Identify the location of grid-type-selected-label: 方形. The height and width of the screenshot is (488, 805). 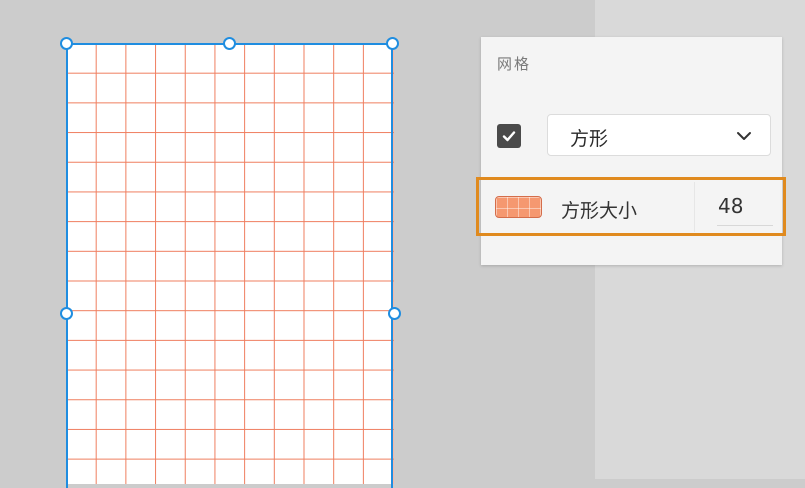
(589, 139).